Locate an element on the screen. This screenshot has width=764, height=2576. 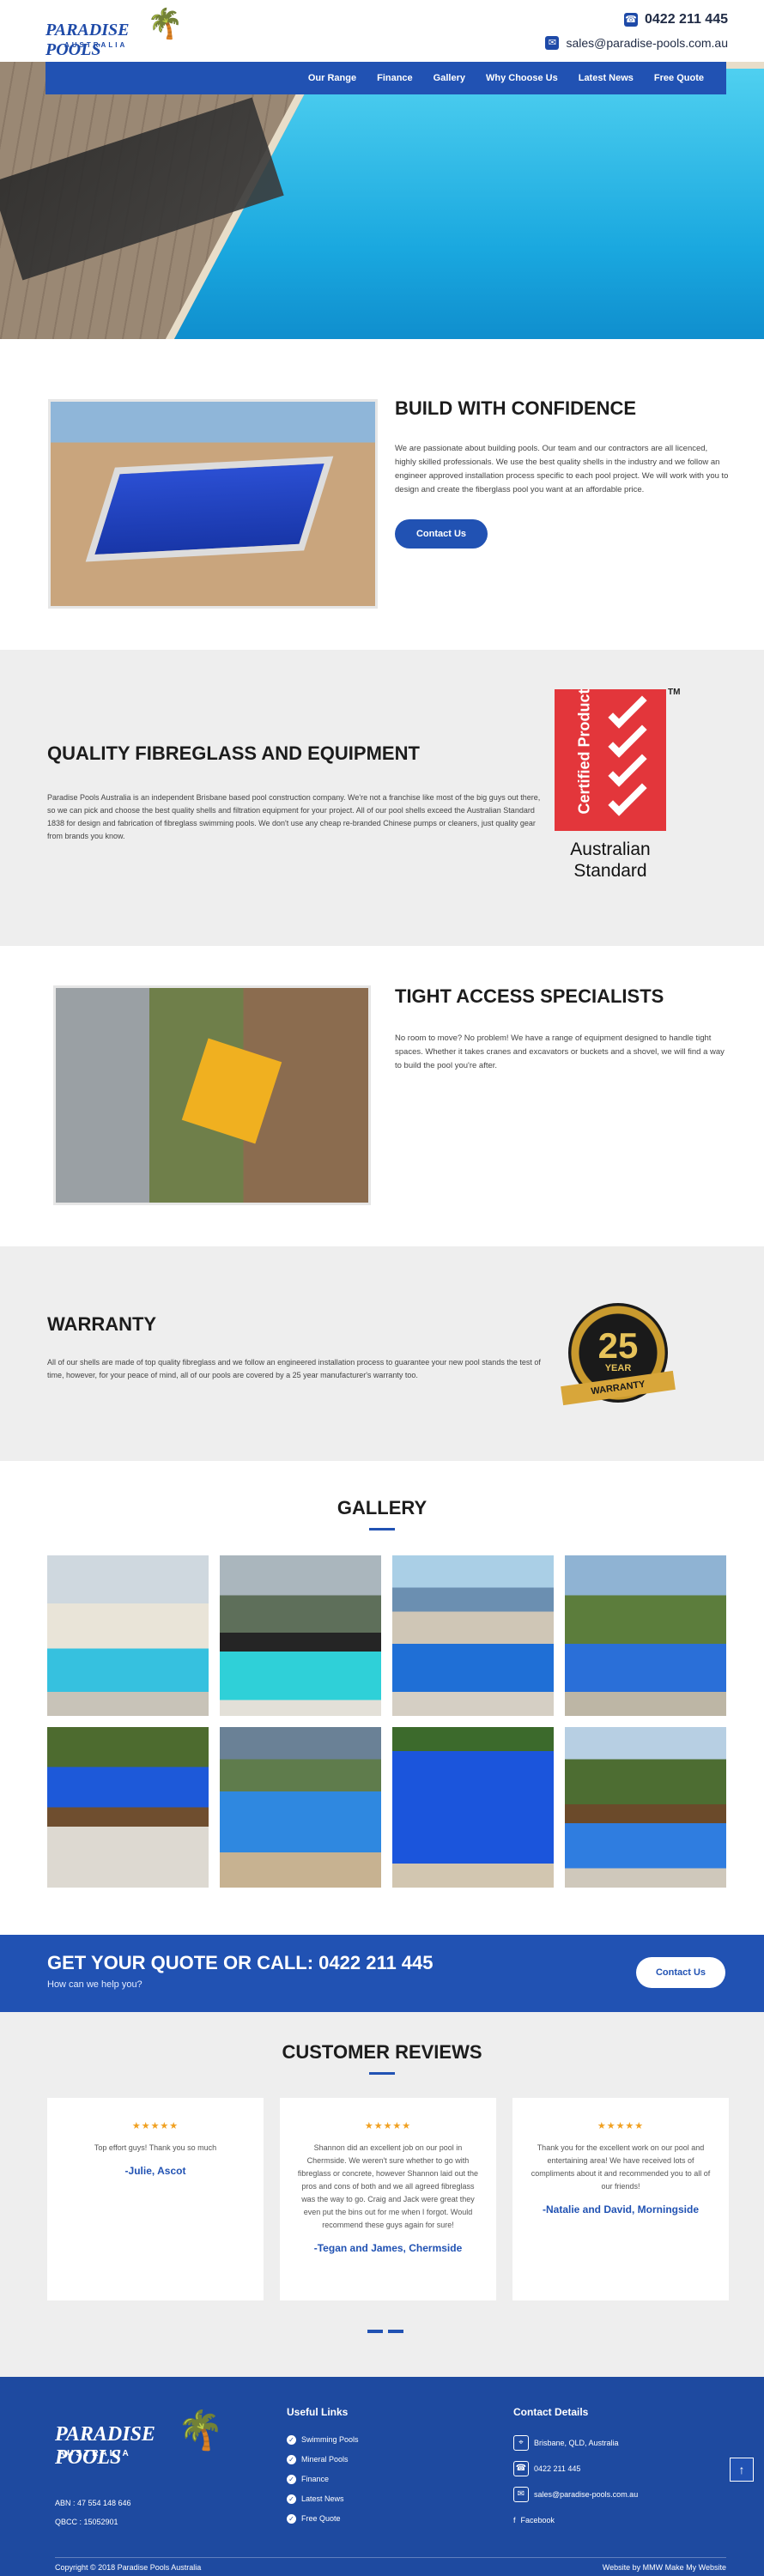
footer-abn: ABN : 47 554 148 646 is located at coordinates (93, 2503).